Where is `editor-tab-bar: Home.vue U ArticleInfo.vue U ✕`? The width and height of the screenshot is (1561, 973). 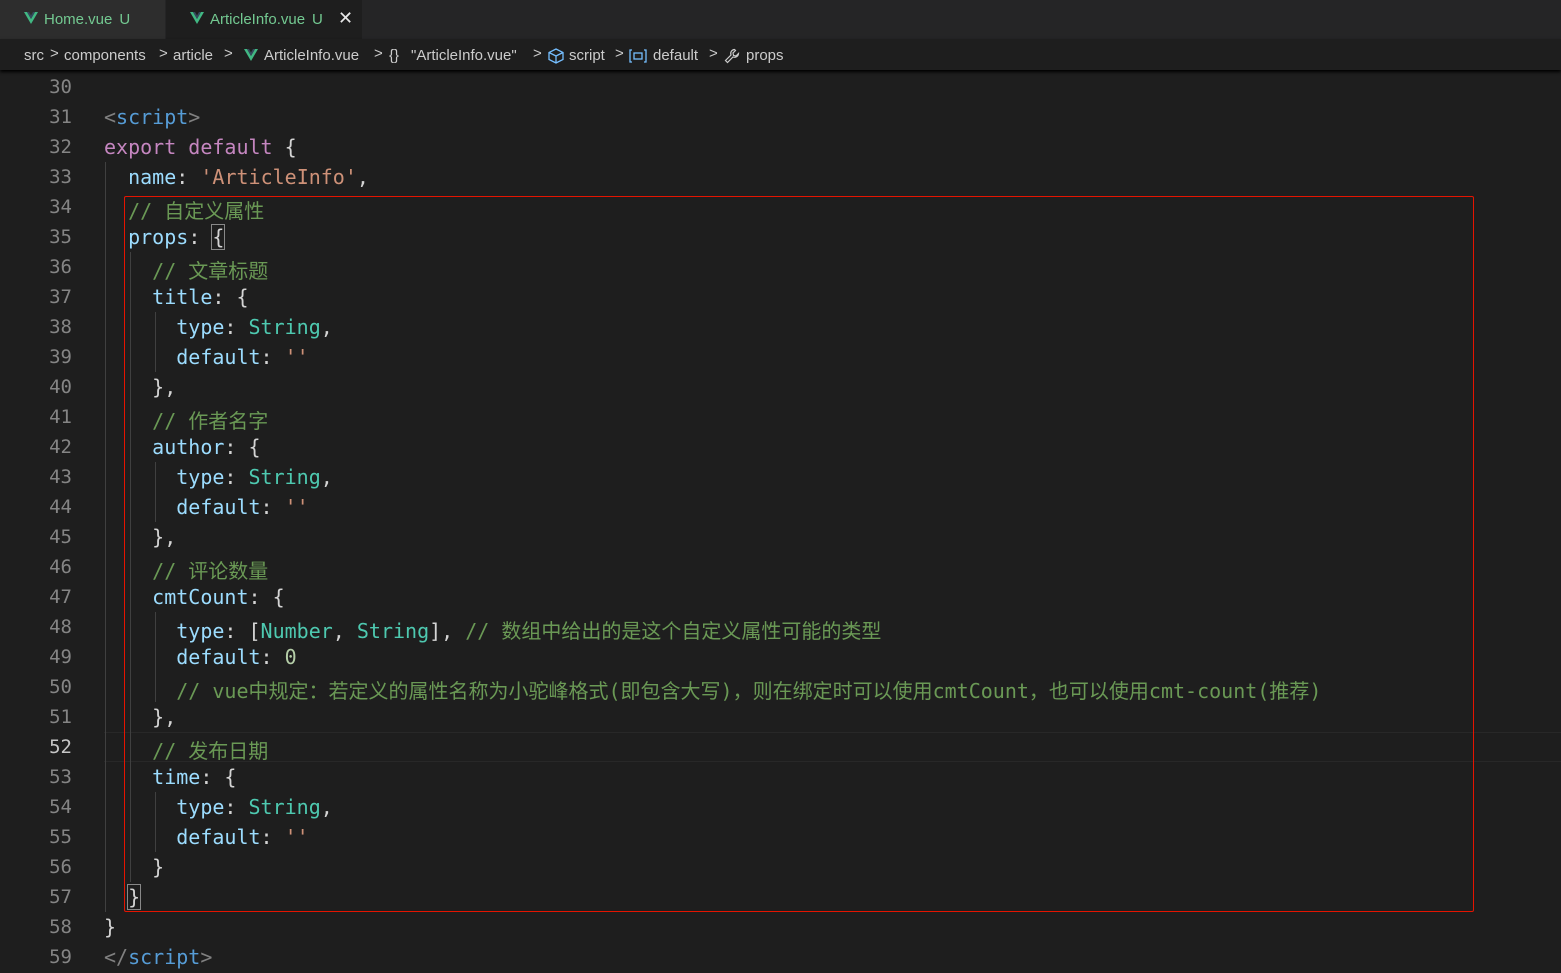
editor-tab-bar: Home.vue U ArticleInfo.vue U ✕ is located at coordinates (780, 19).